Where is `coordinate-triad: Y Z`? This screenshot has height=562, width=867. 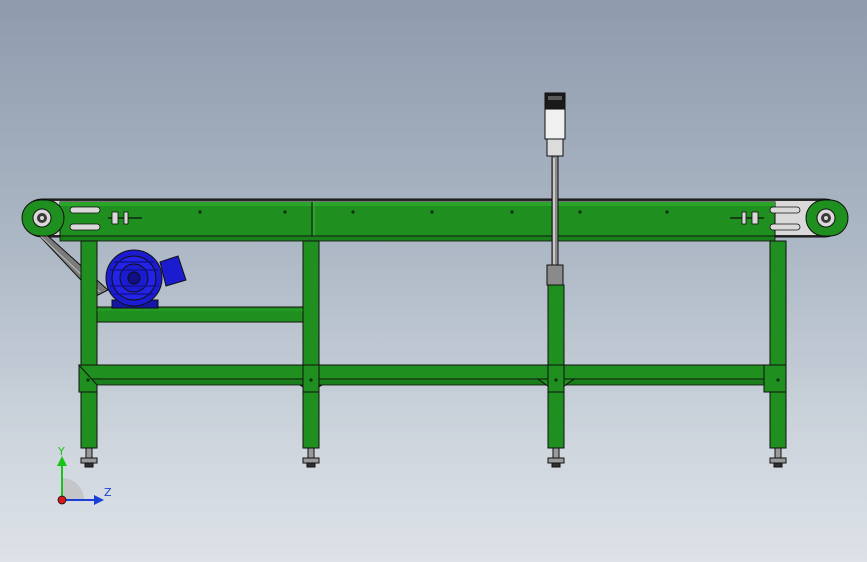
coordinate-triad: Y Z is located at coordinates (84, 475).